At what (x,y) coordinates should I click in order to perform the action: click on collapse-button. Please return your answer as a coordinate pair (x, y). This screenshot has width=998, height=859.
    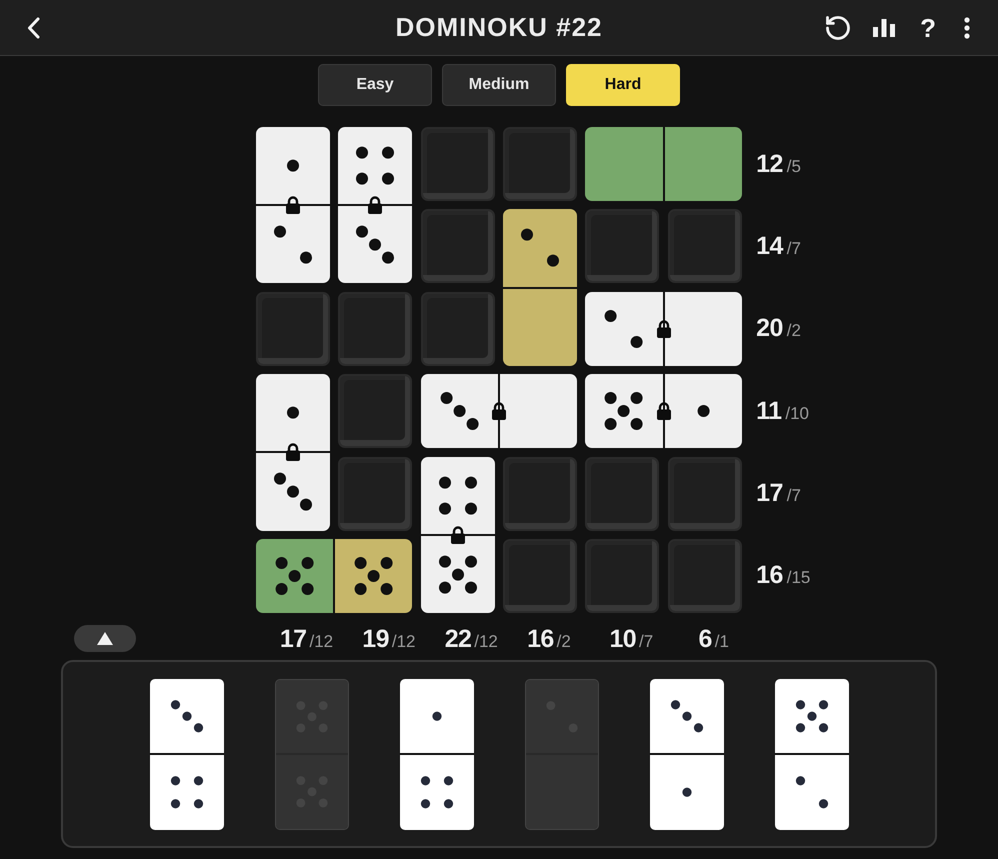
    Looking at the image, I should click on (105, 638).